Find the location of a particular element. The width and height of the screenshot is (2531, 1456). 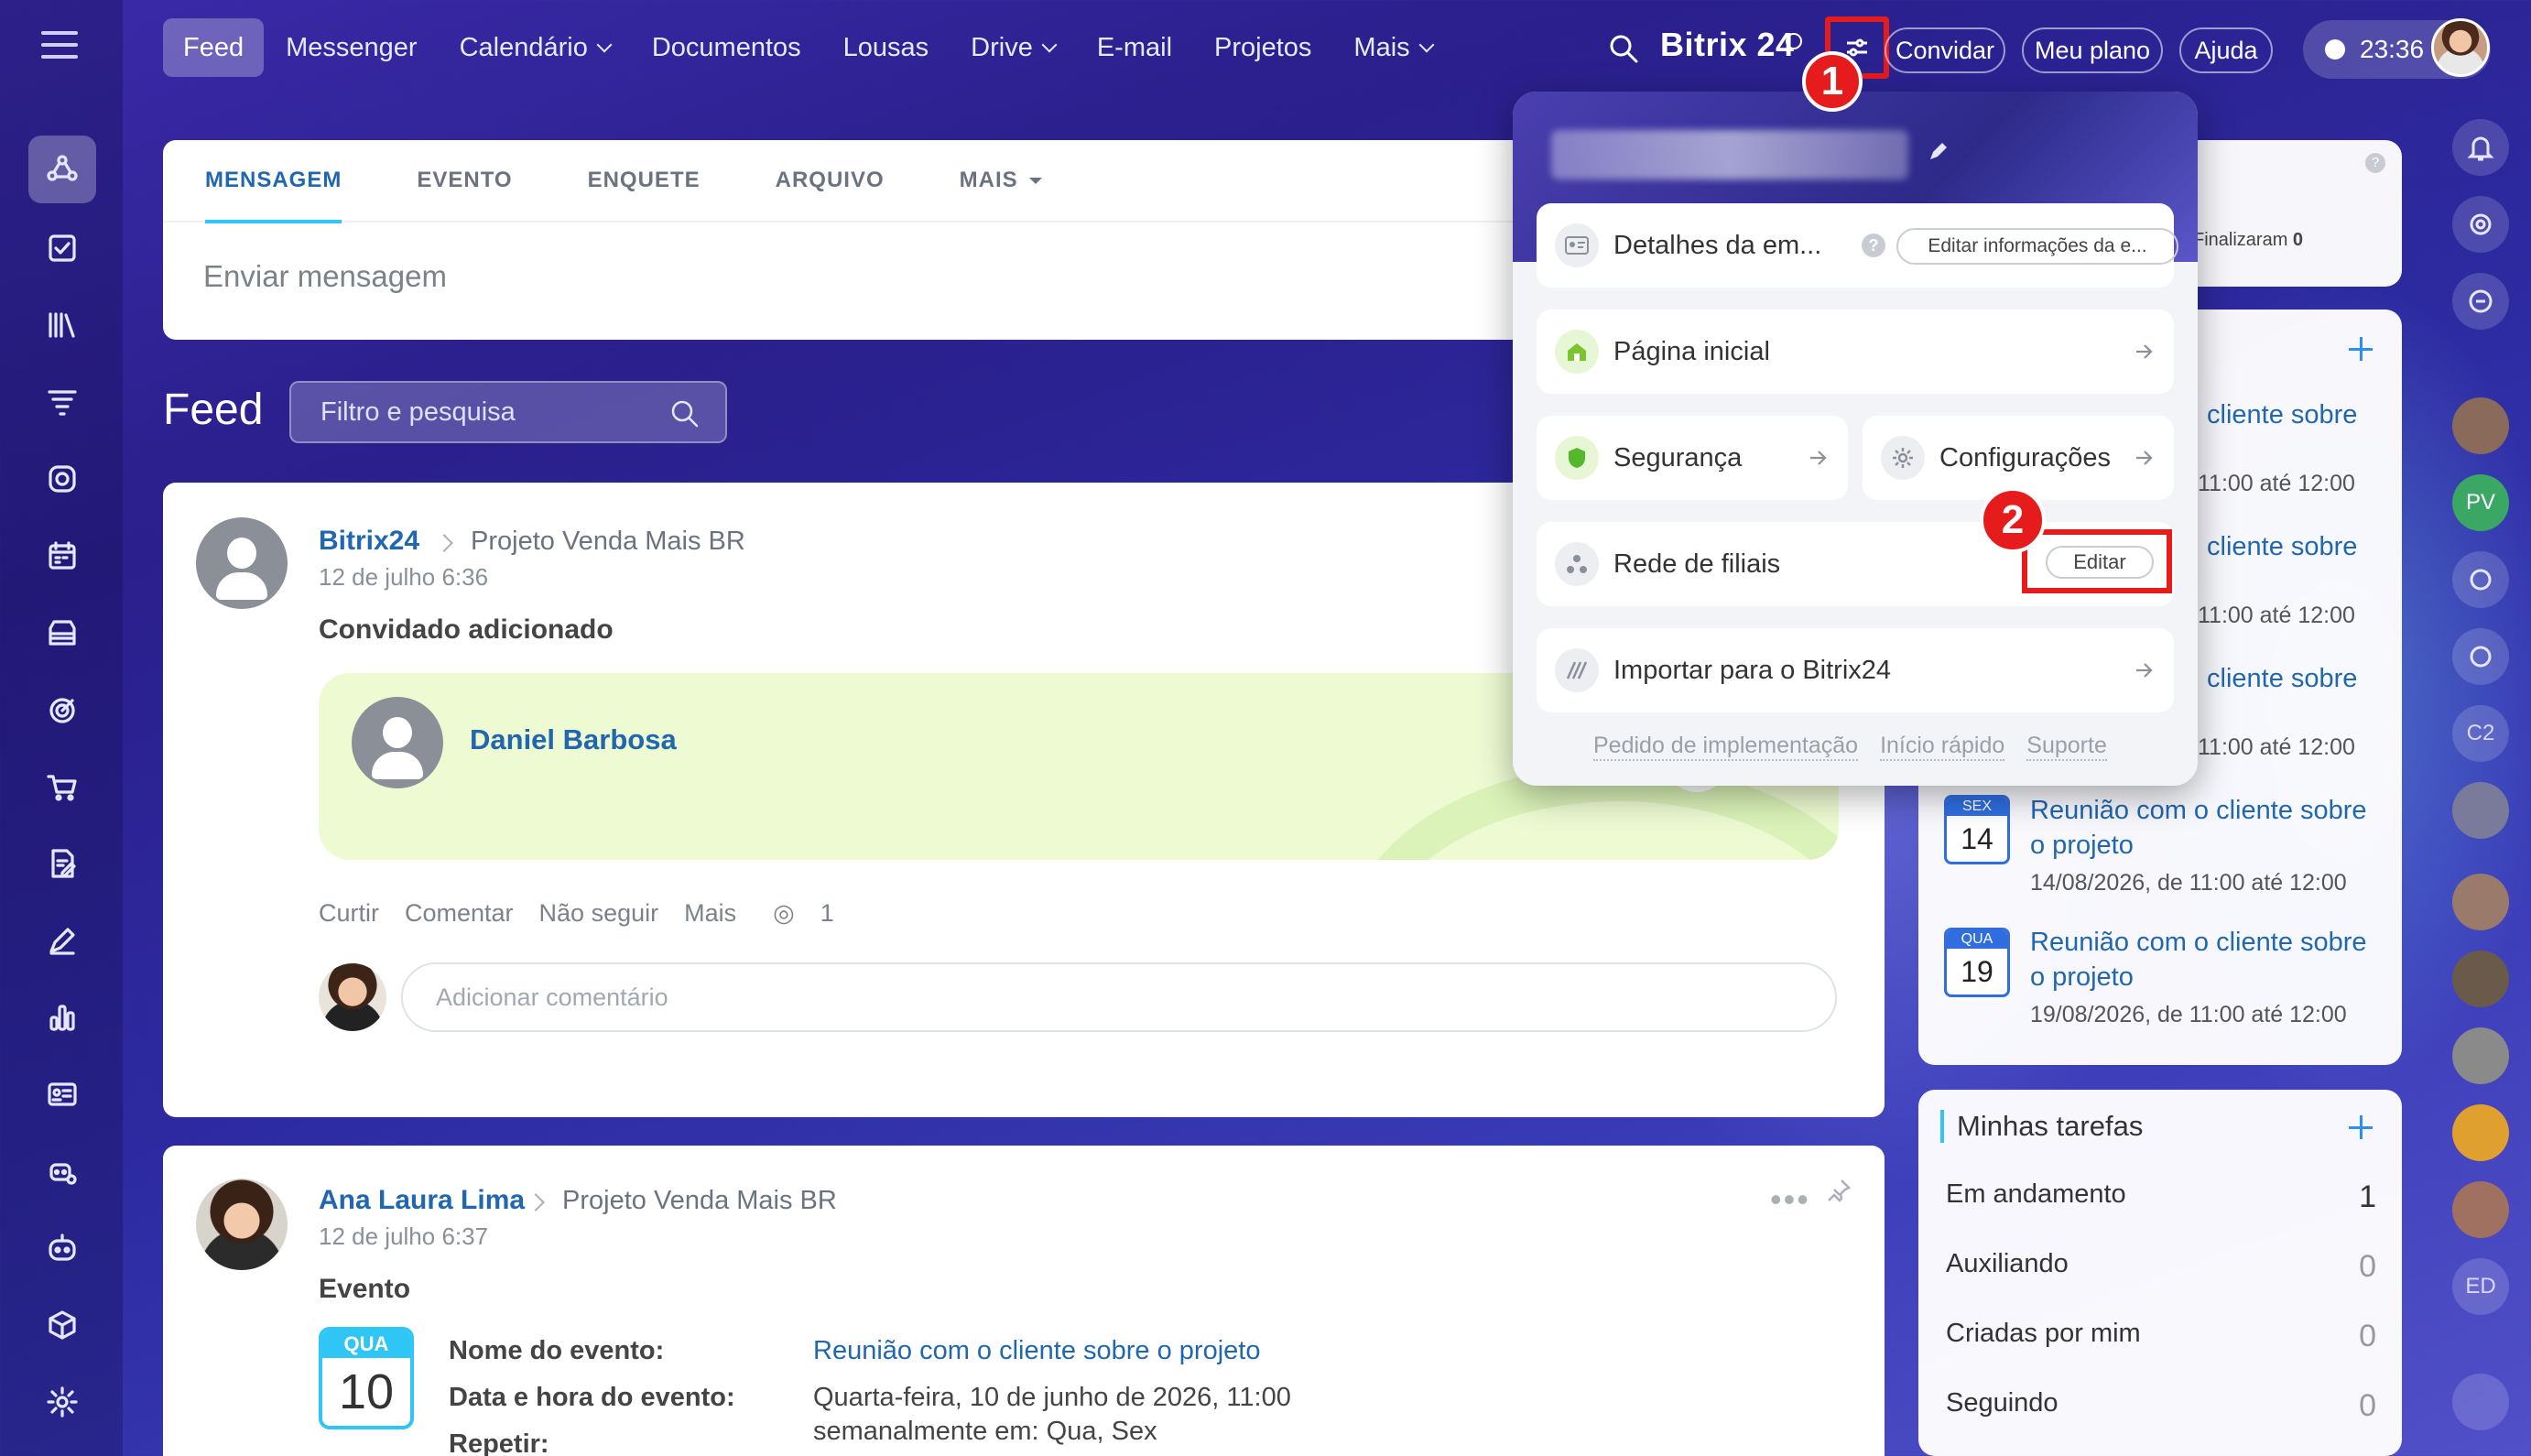

hamburger-menu-icon is located at coordinates (59, 45).